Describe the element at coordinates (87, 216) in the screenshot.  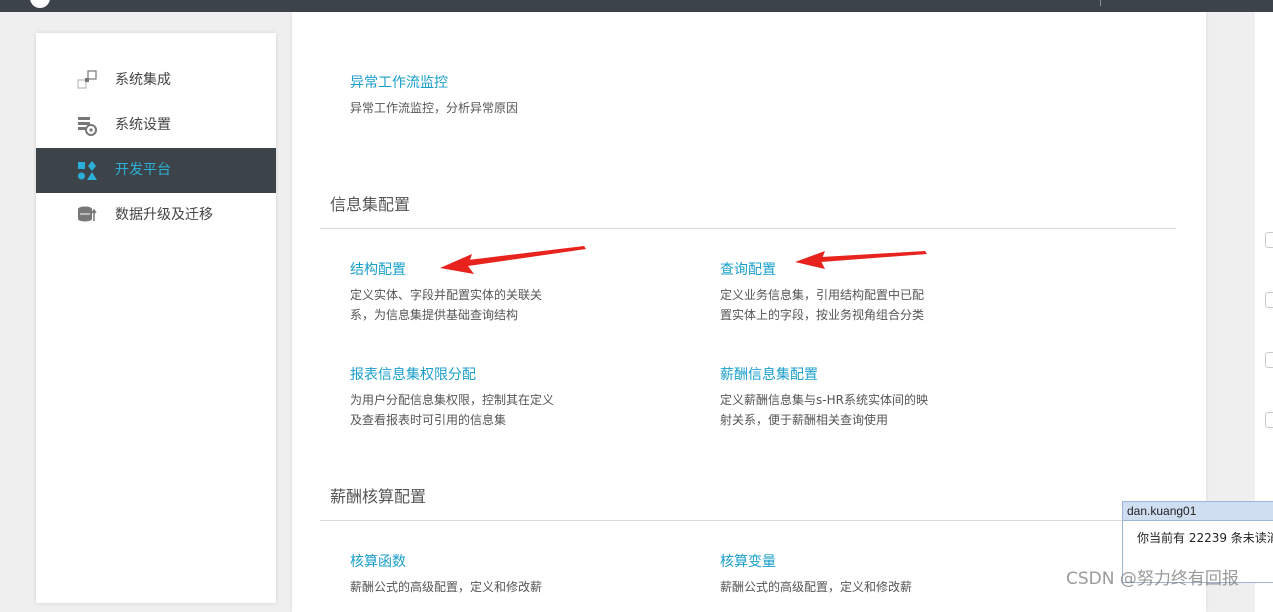
I see `database-migration-icon` at that location.